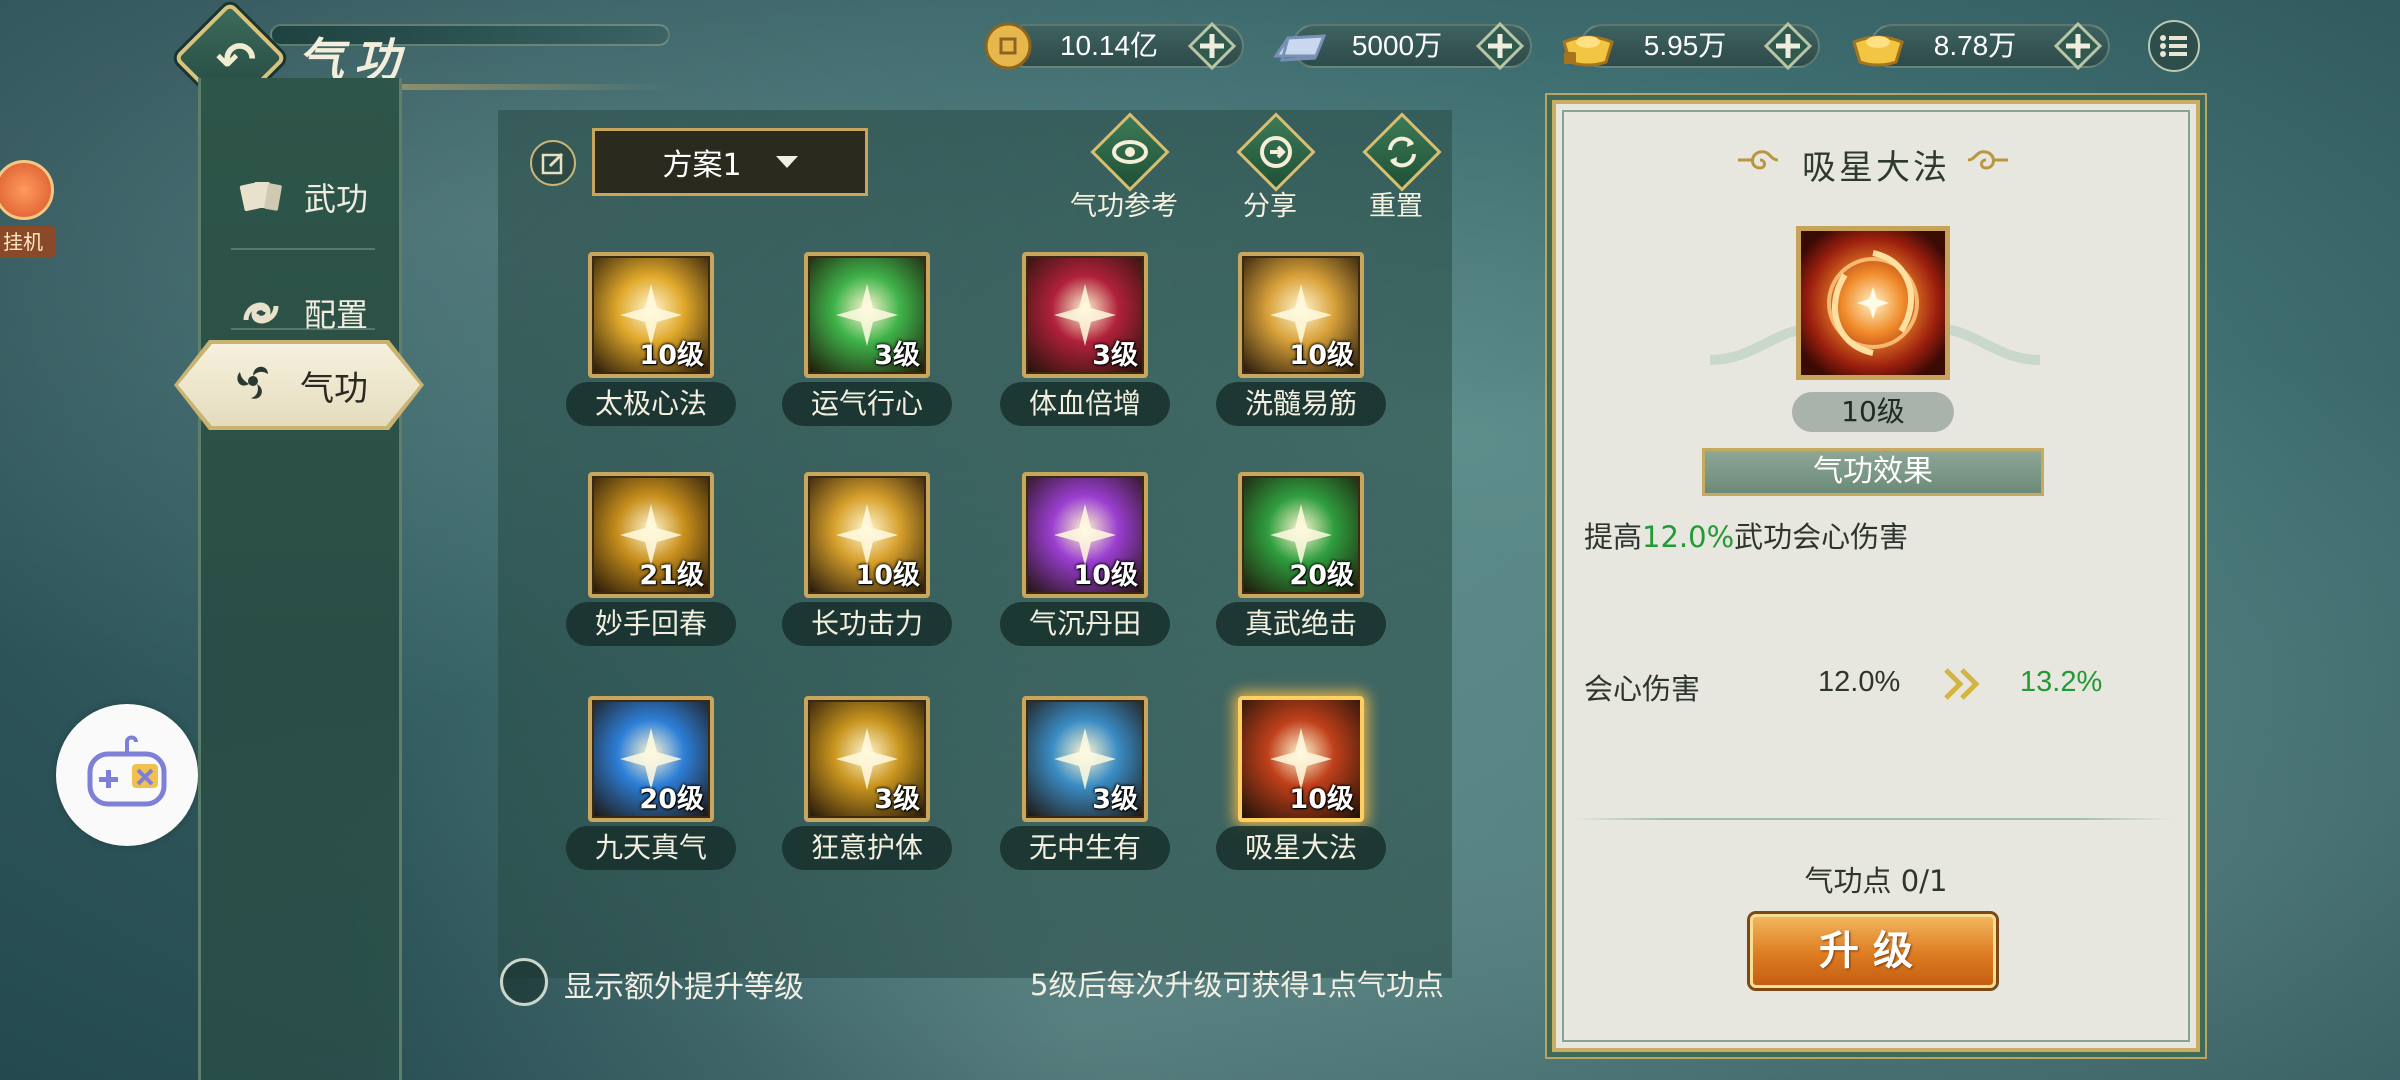 The height and width of the screenshot is (1080, 2400). Describe the element at coordinates (27, 190) in the screenshot. I see `auto-hang-icon` at that location.